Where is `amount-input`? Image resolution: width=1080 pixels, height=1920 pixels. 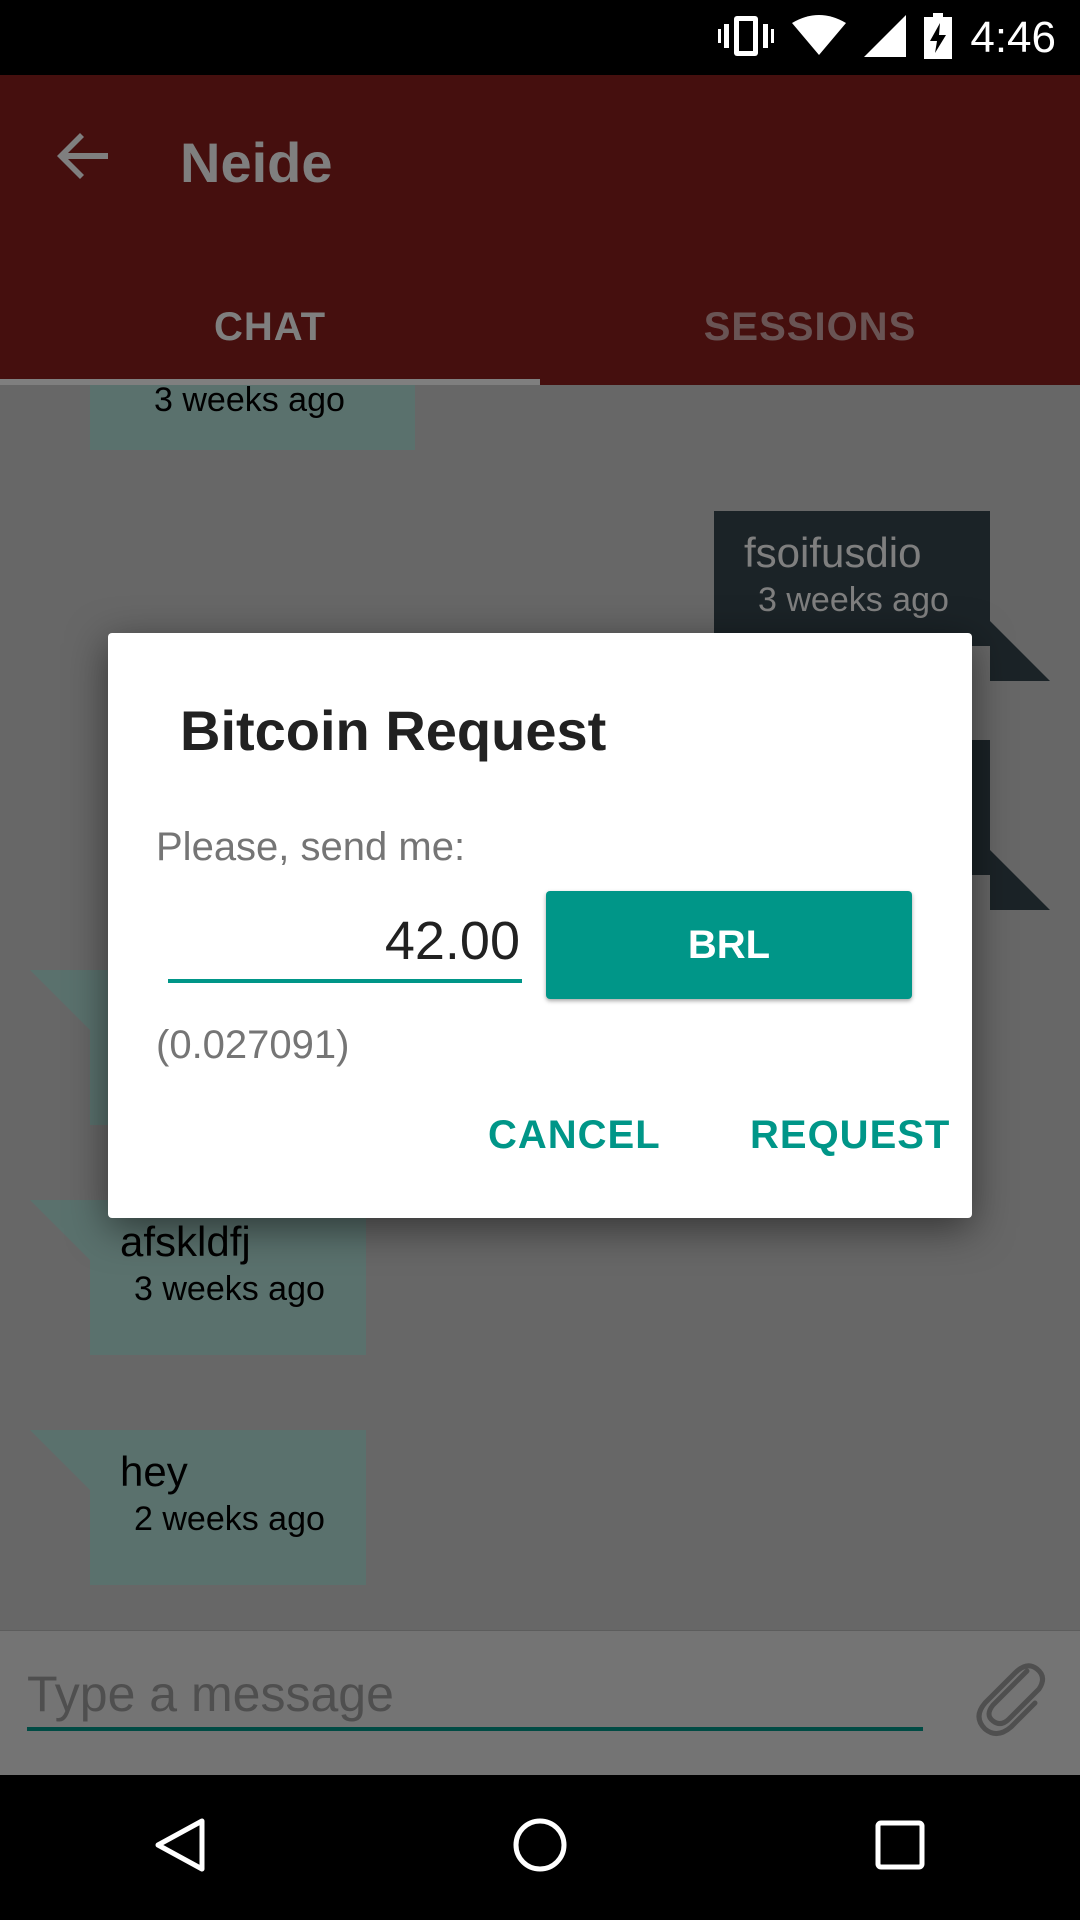 amount-input is located at coordinates (345, 943).